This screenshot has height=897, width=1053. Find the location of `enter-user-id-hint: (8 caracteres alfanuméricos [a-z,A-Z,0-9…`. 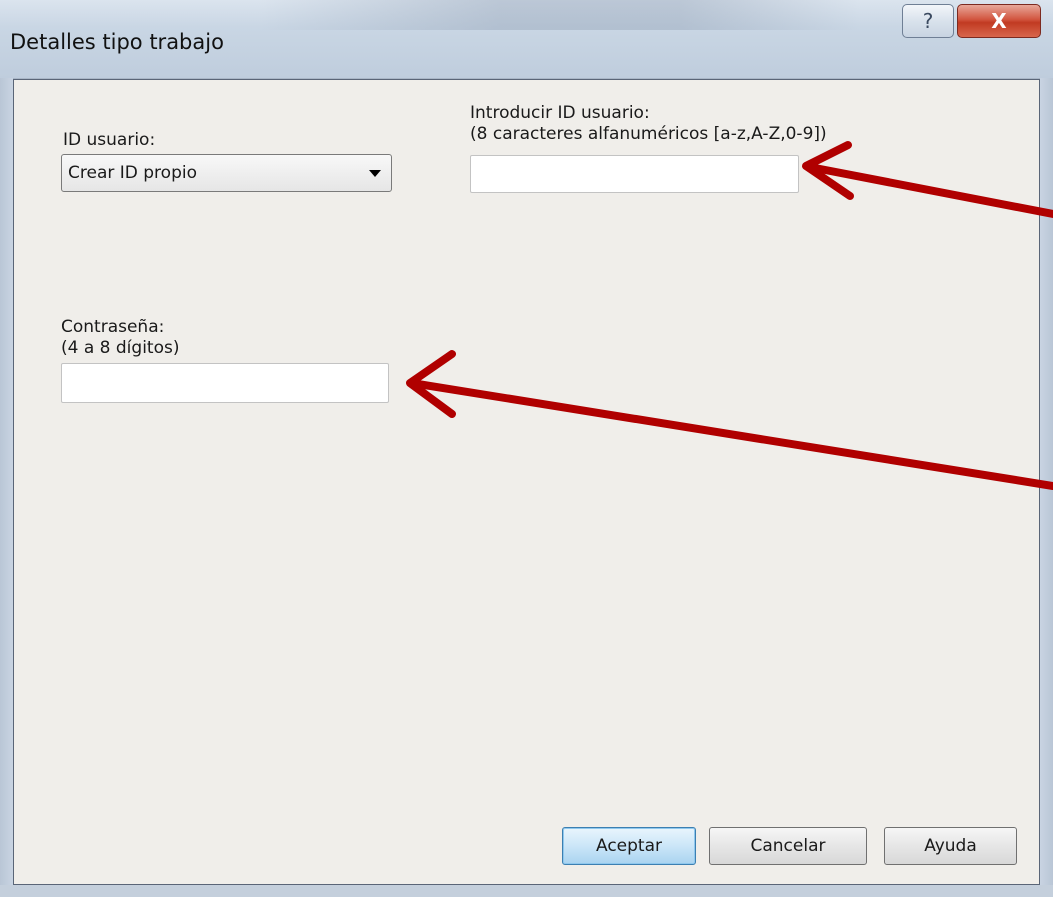

enter-user-id-hint: (8 caracteres alfanuméricos [a-z,A-Z,0-9… is located at coordinates (648, 134).